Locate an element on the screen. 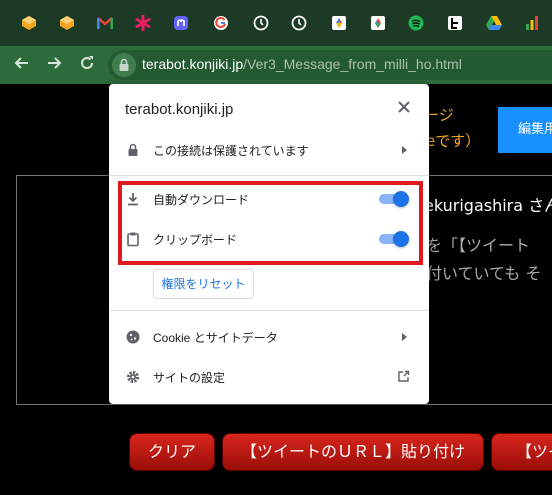  forward-icon is located at coordinates (54, 65).